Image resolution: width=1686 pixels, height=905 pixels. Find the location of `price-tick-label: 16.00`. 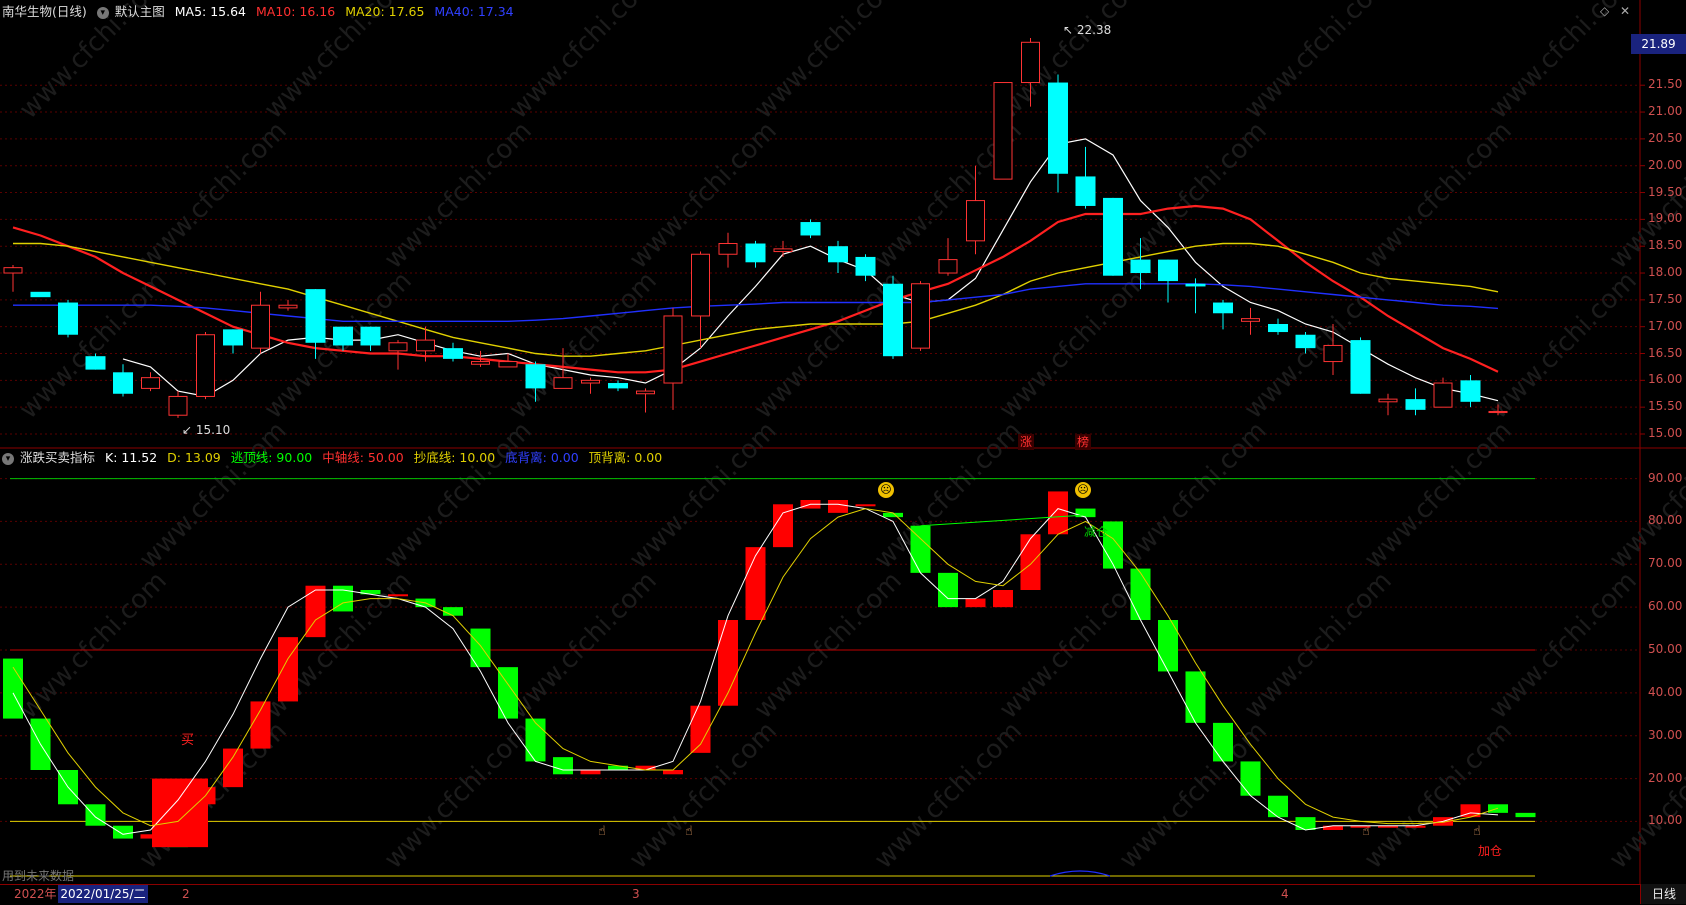

price-tick-label: 16.00 is located at coordinates (1665, 379).